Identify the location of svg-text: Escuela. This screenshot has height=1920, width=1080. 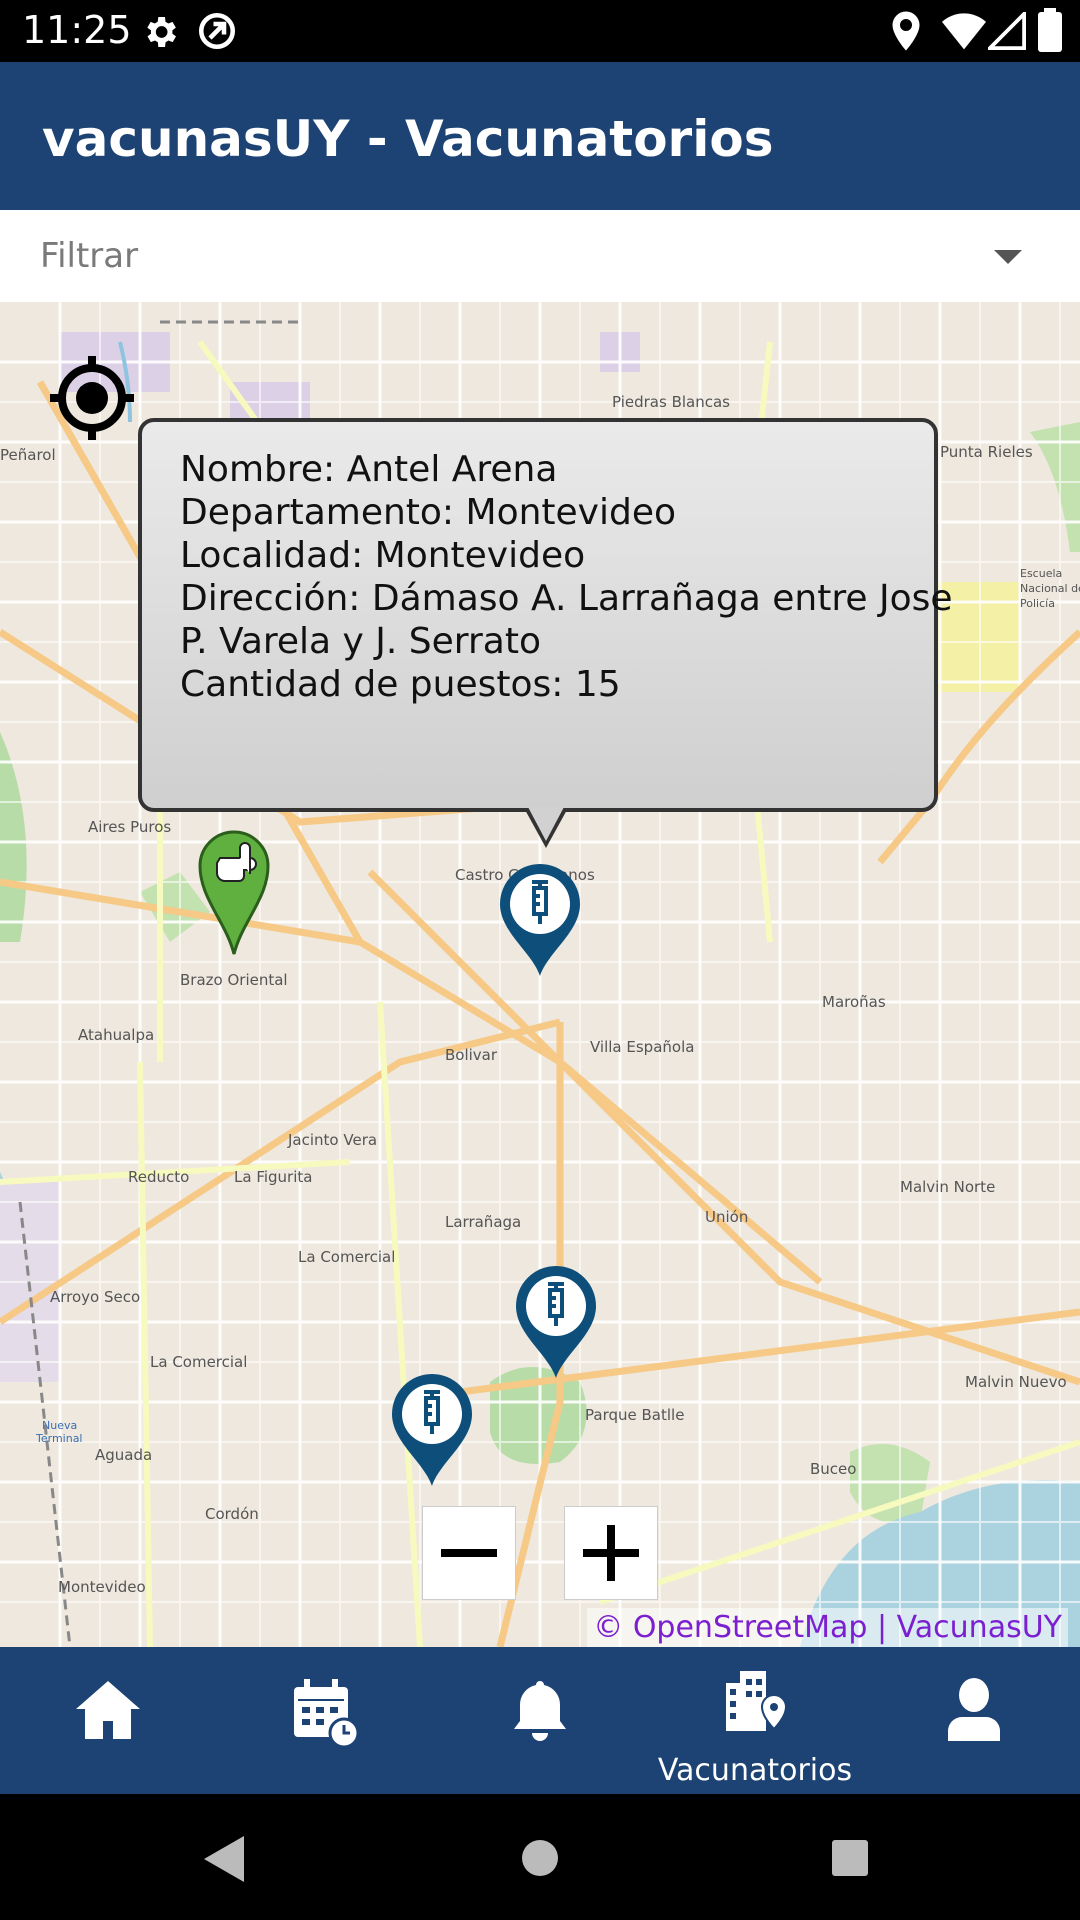
(1041, 573).